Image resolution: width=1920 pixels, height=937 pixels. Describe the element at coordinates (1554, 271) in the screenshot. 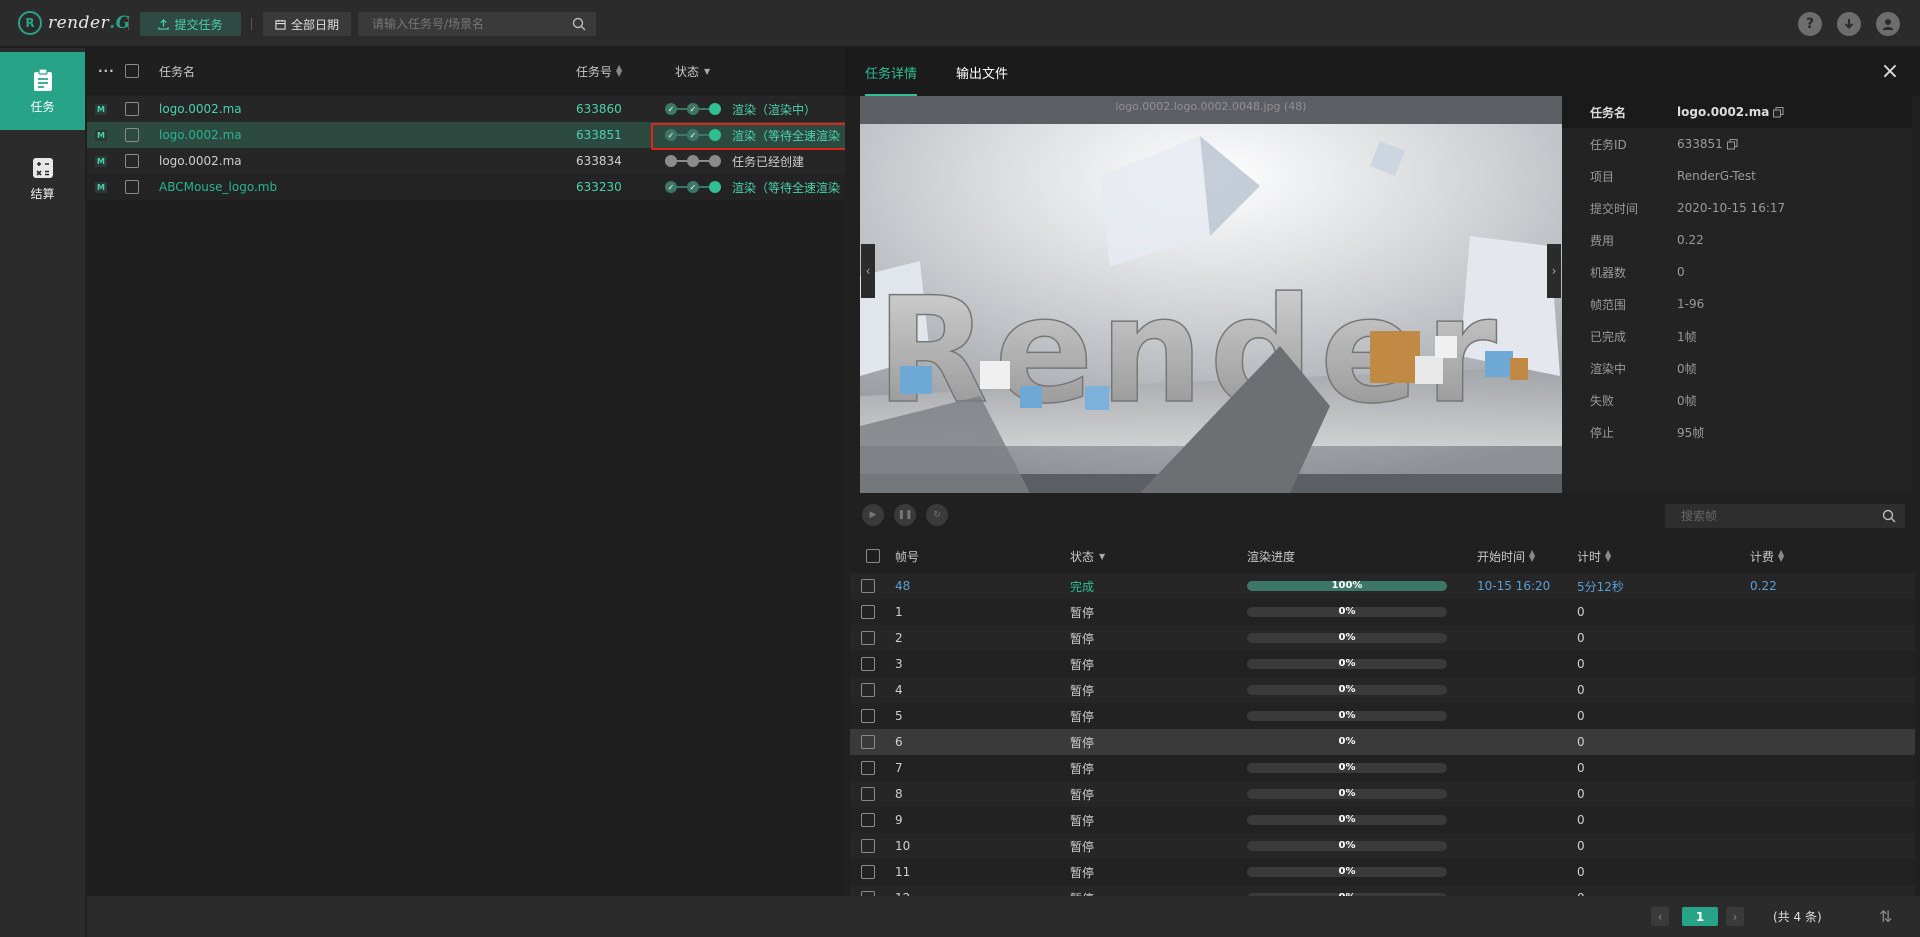

I see `preview-next-arrow: ›` at that location.